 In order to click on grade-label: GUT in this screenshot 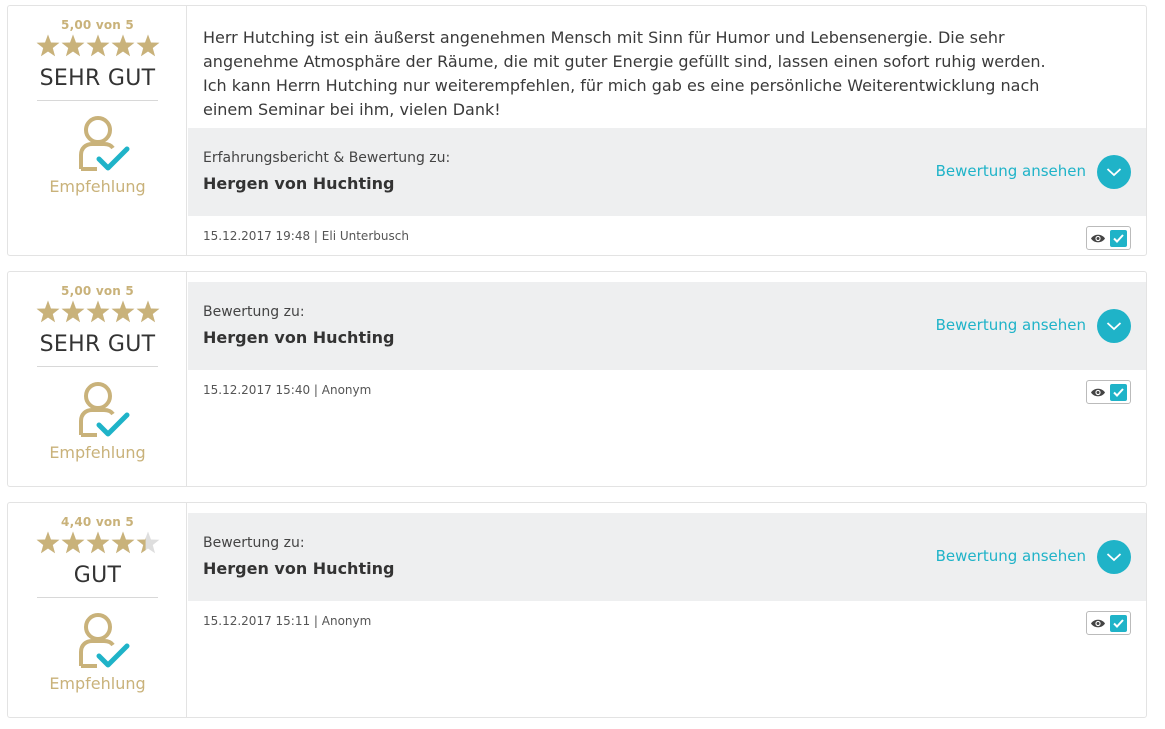, I will do `click(97, 575)`.